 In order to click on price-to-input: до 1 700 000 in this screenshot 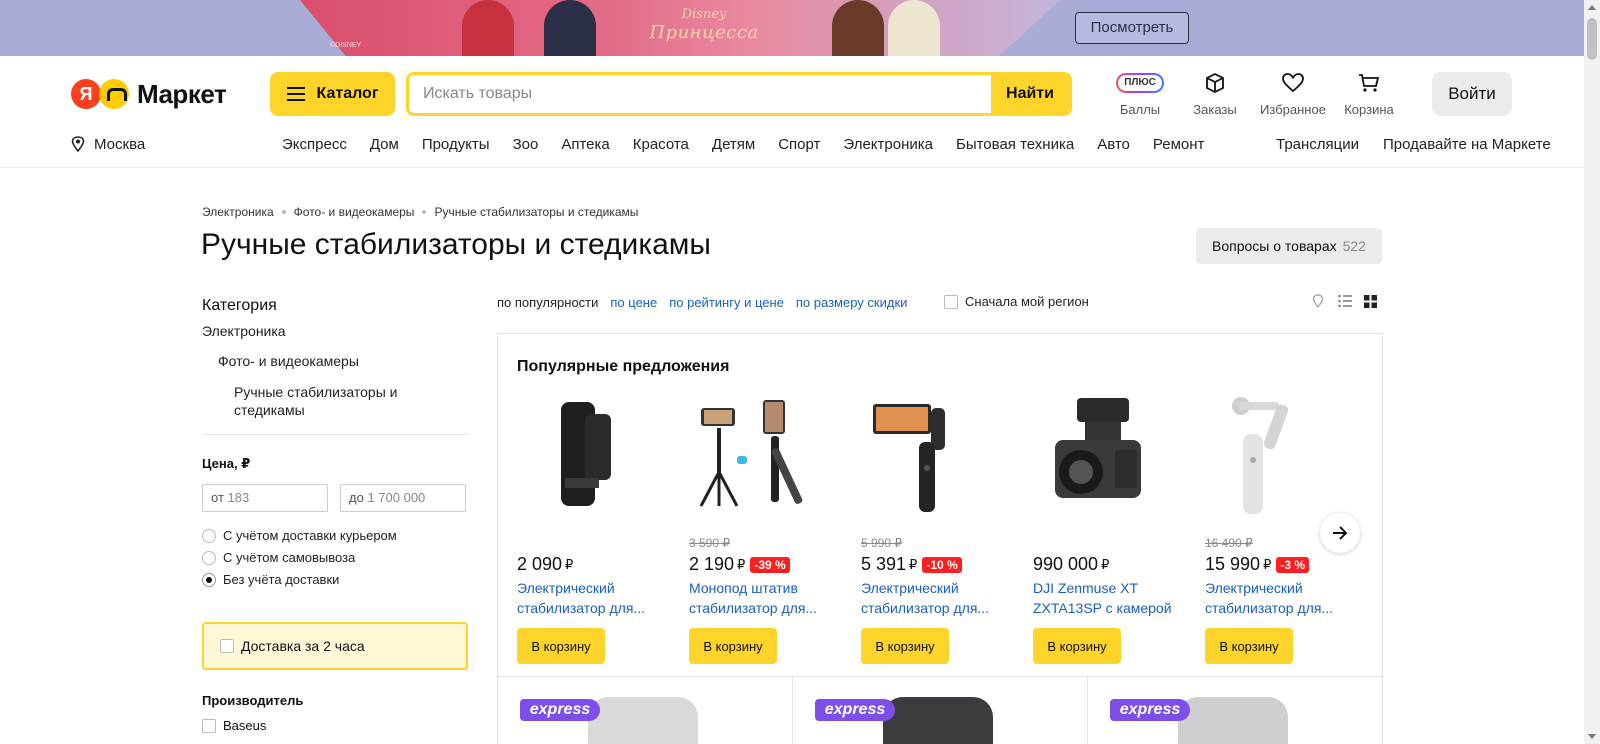, I will do `click(403, 498)`.